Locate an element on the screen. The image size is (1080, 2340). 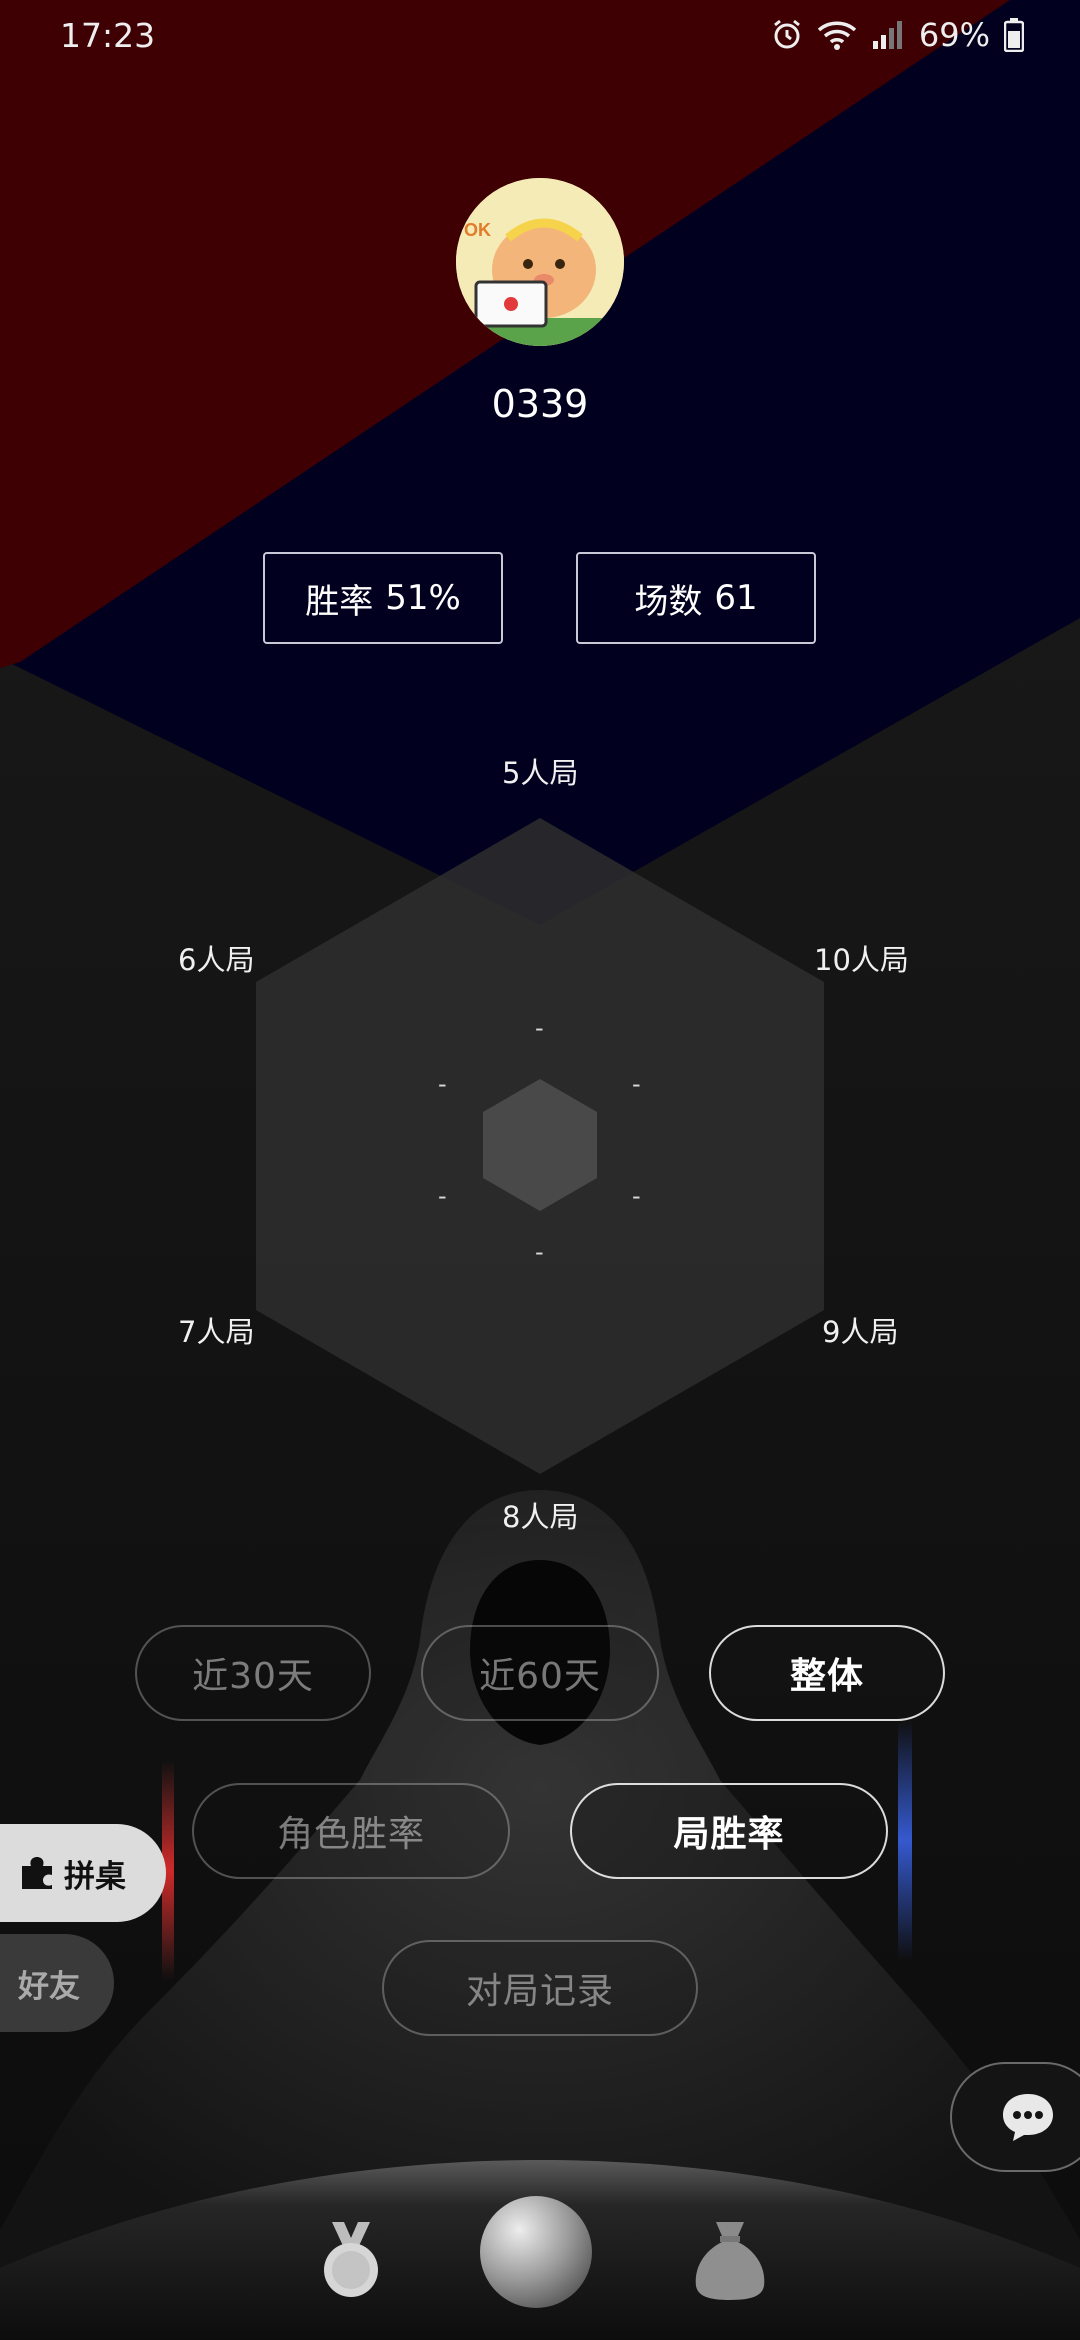
radar-label-5: 5人局 is located at coordinates (540, 773).